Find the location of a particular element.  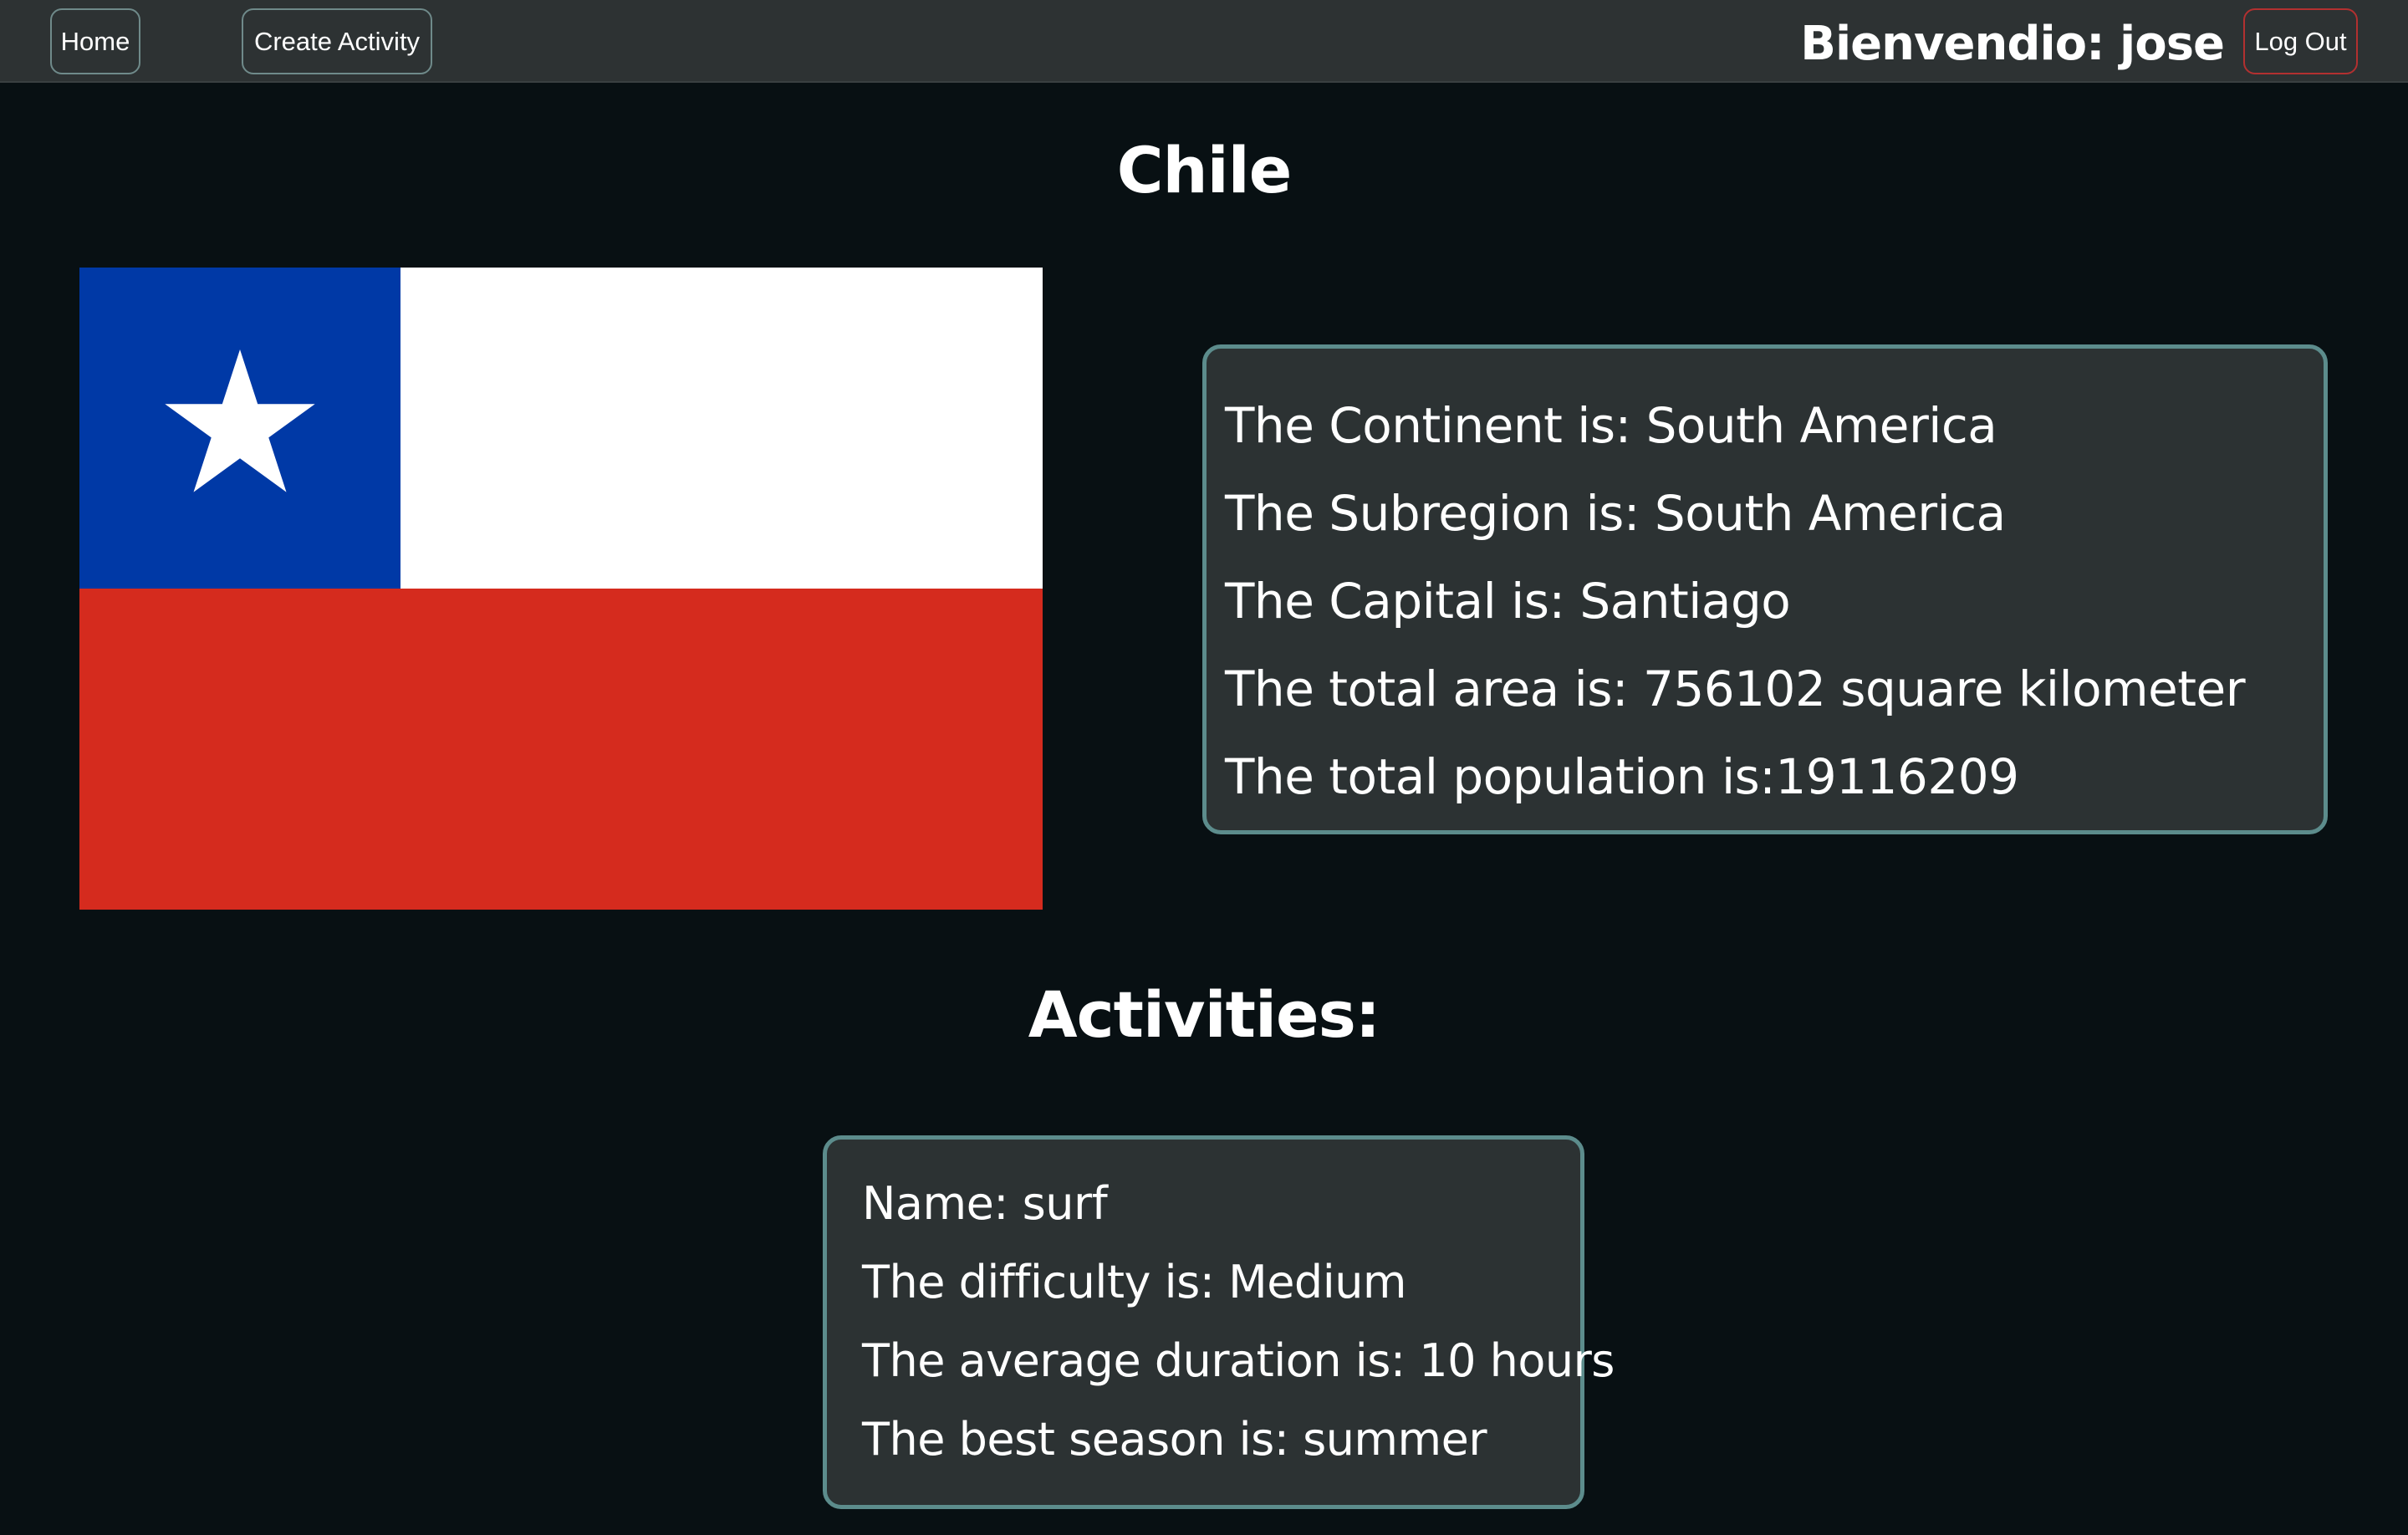

activity-name: Name: surf is located at coordinates (985, 1203).